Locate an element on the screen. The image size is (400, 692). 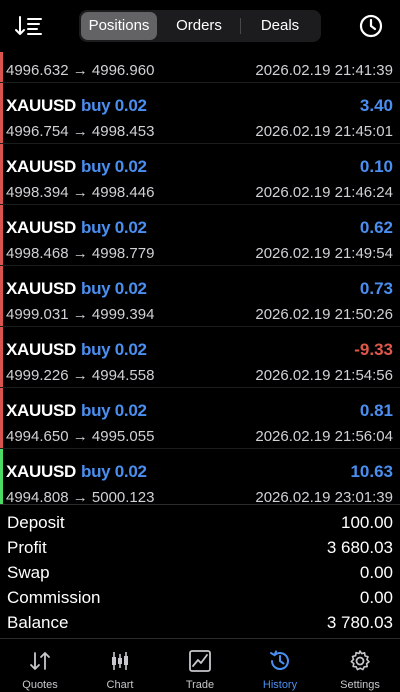
sort-icon is located at coordinates (28, 25).